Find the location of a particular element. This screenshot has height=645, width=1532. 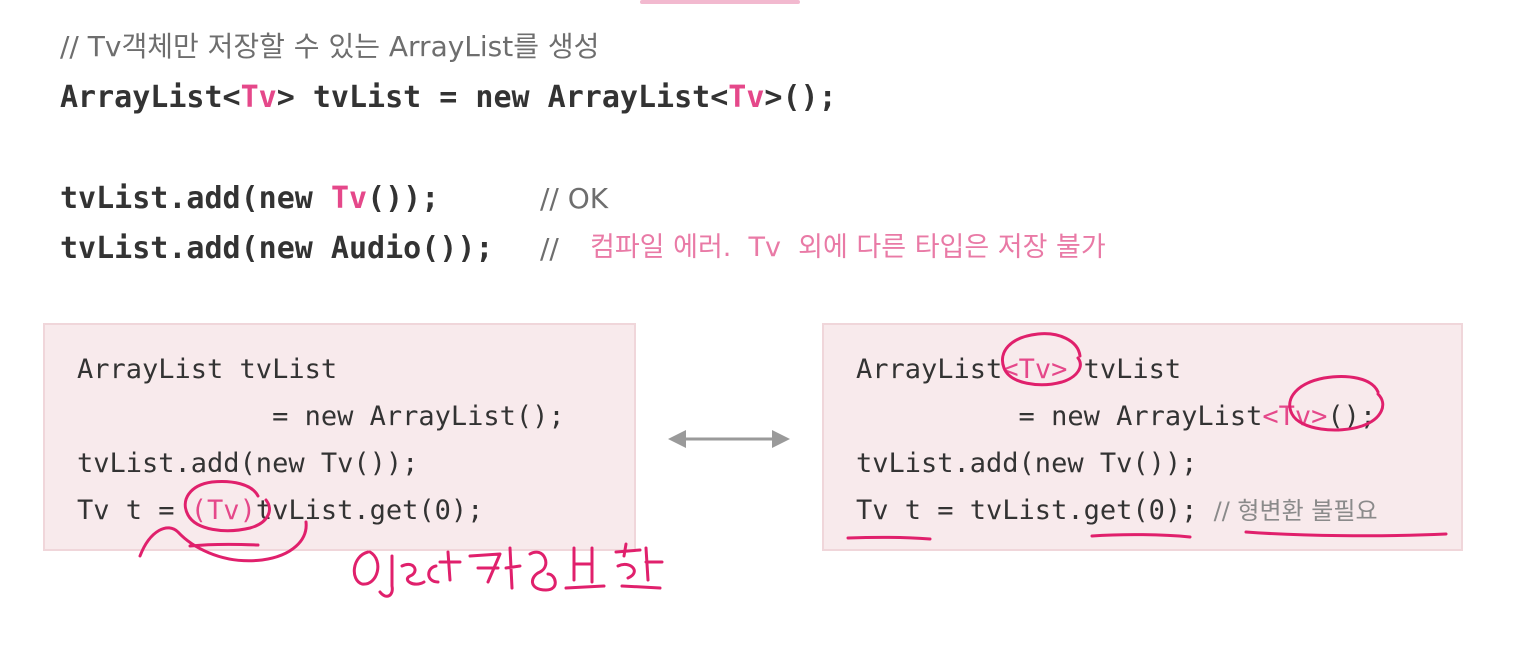

left-line-1: ArrayList tvList is located at coordinates (207, 369).